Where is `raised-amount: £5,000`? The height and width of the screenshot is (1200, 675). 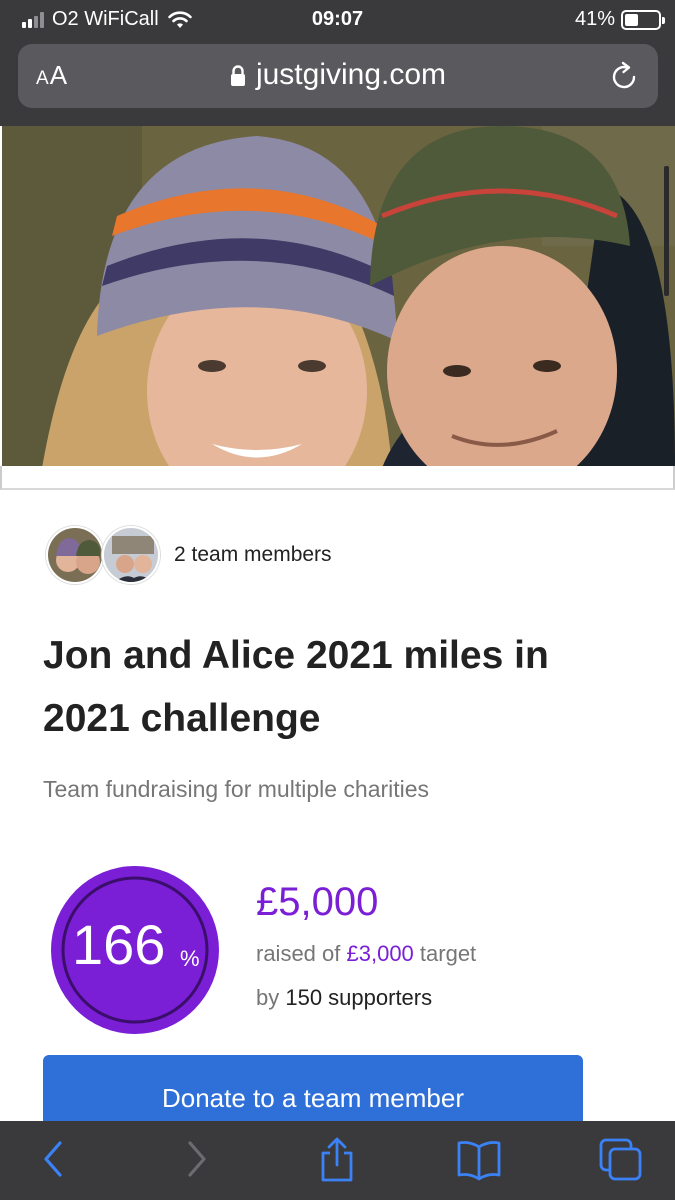
raised-amount: £5,000 is located at coordinates (317, 902).